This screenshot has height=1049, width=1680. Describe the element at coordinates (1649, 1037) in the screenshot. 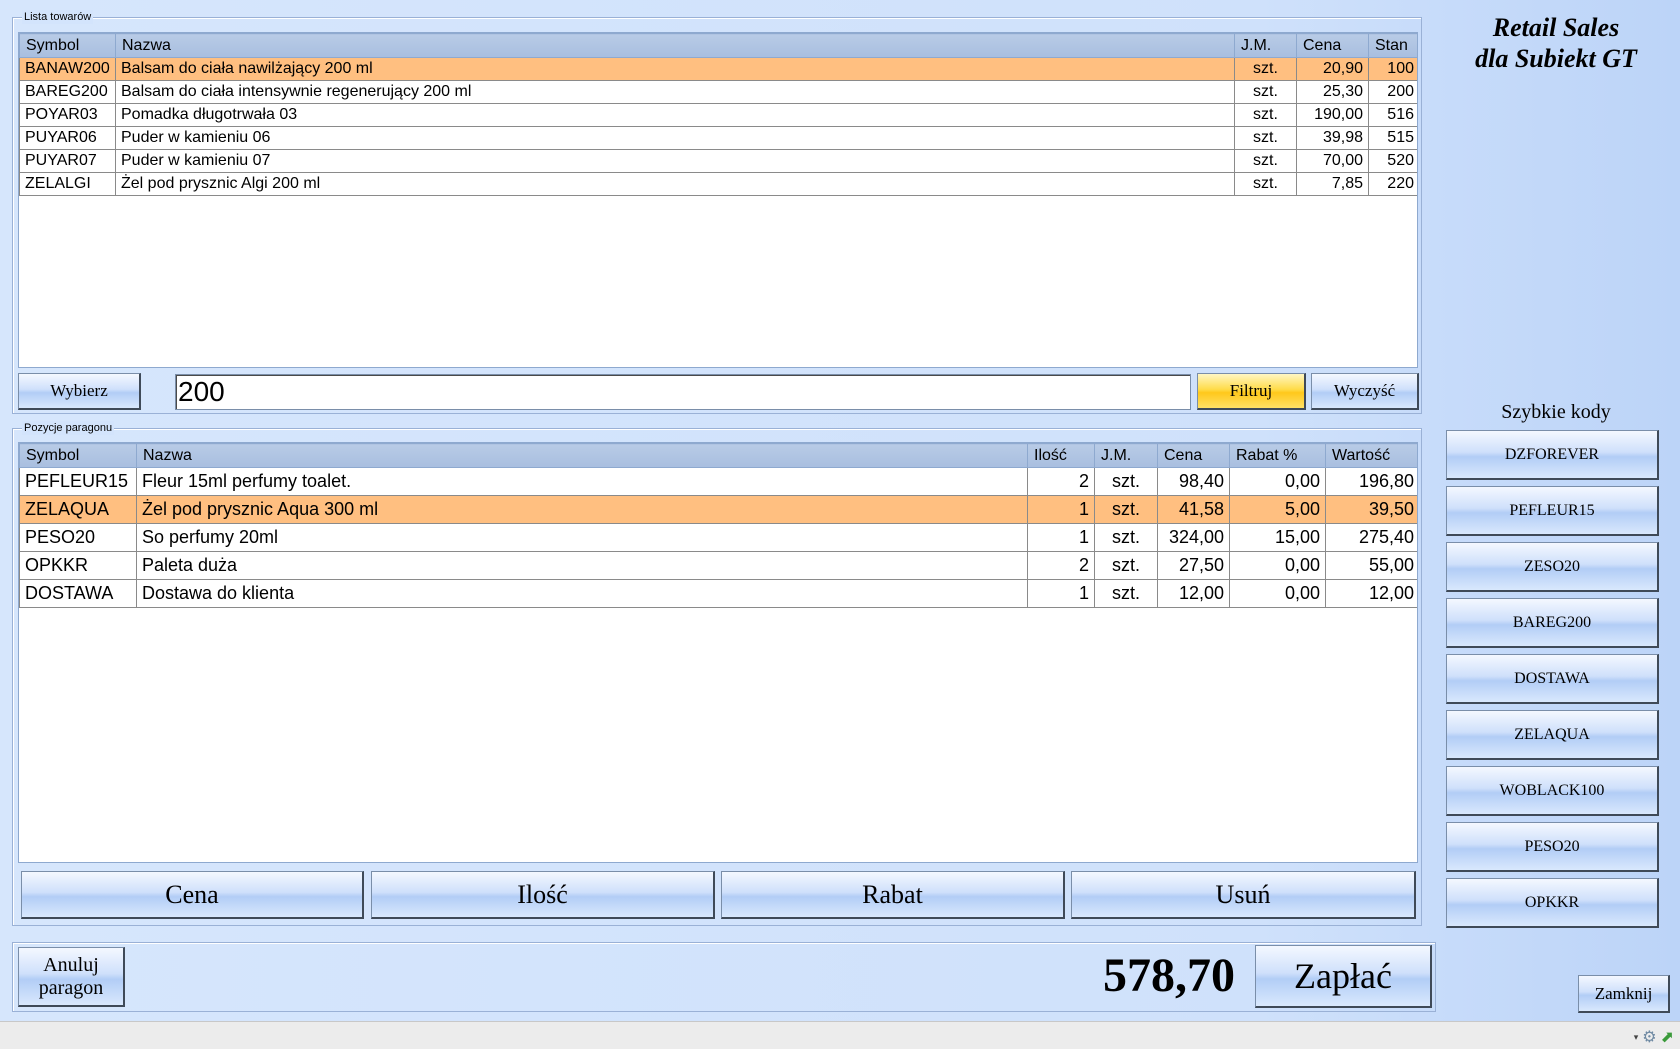

I see `gear-icon: ⚙` at that location.